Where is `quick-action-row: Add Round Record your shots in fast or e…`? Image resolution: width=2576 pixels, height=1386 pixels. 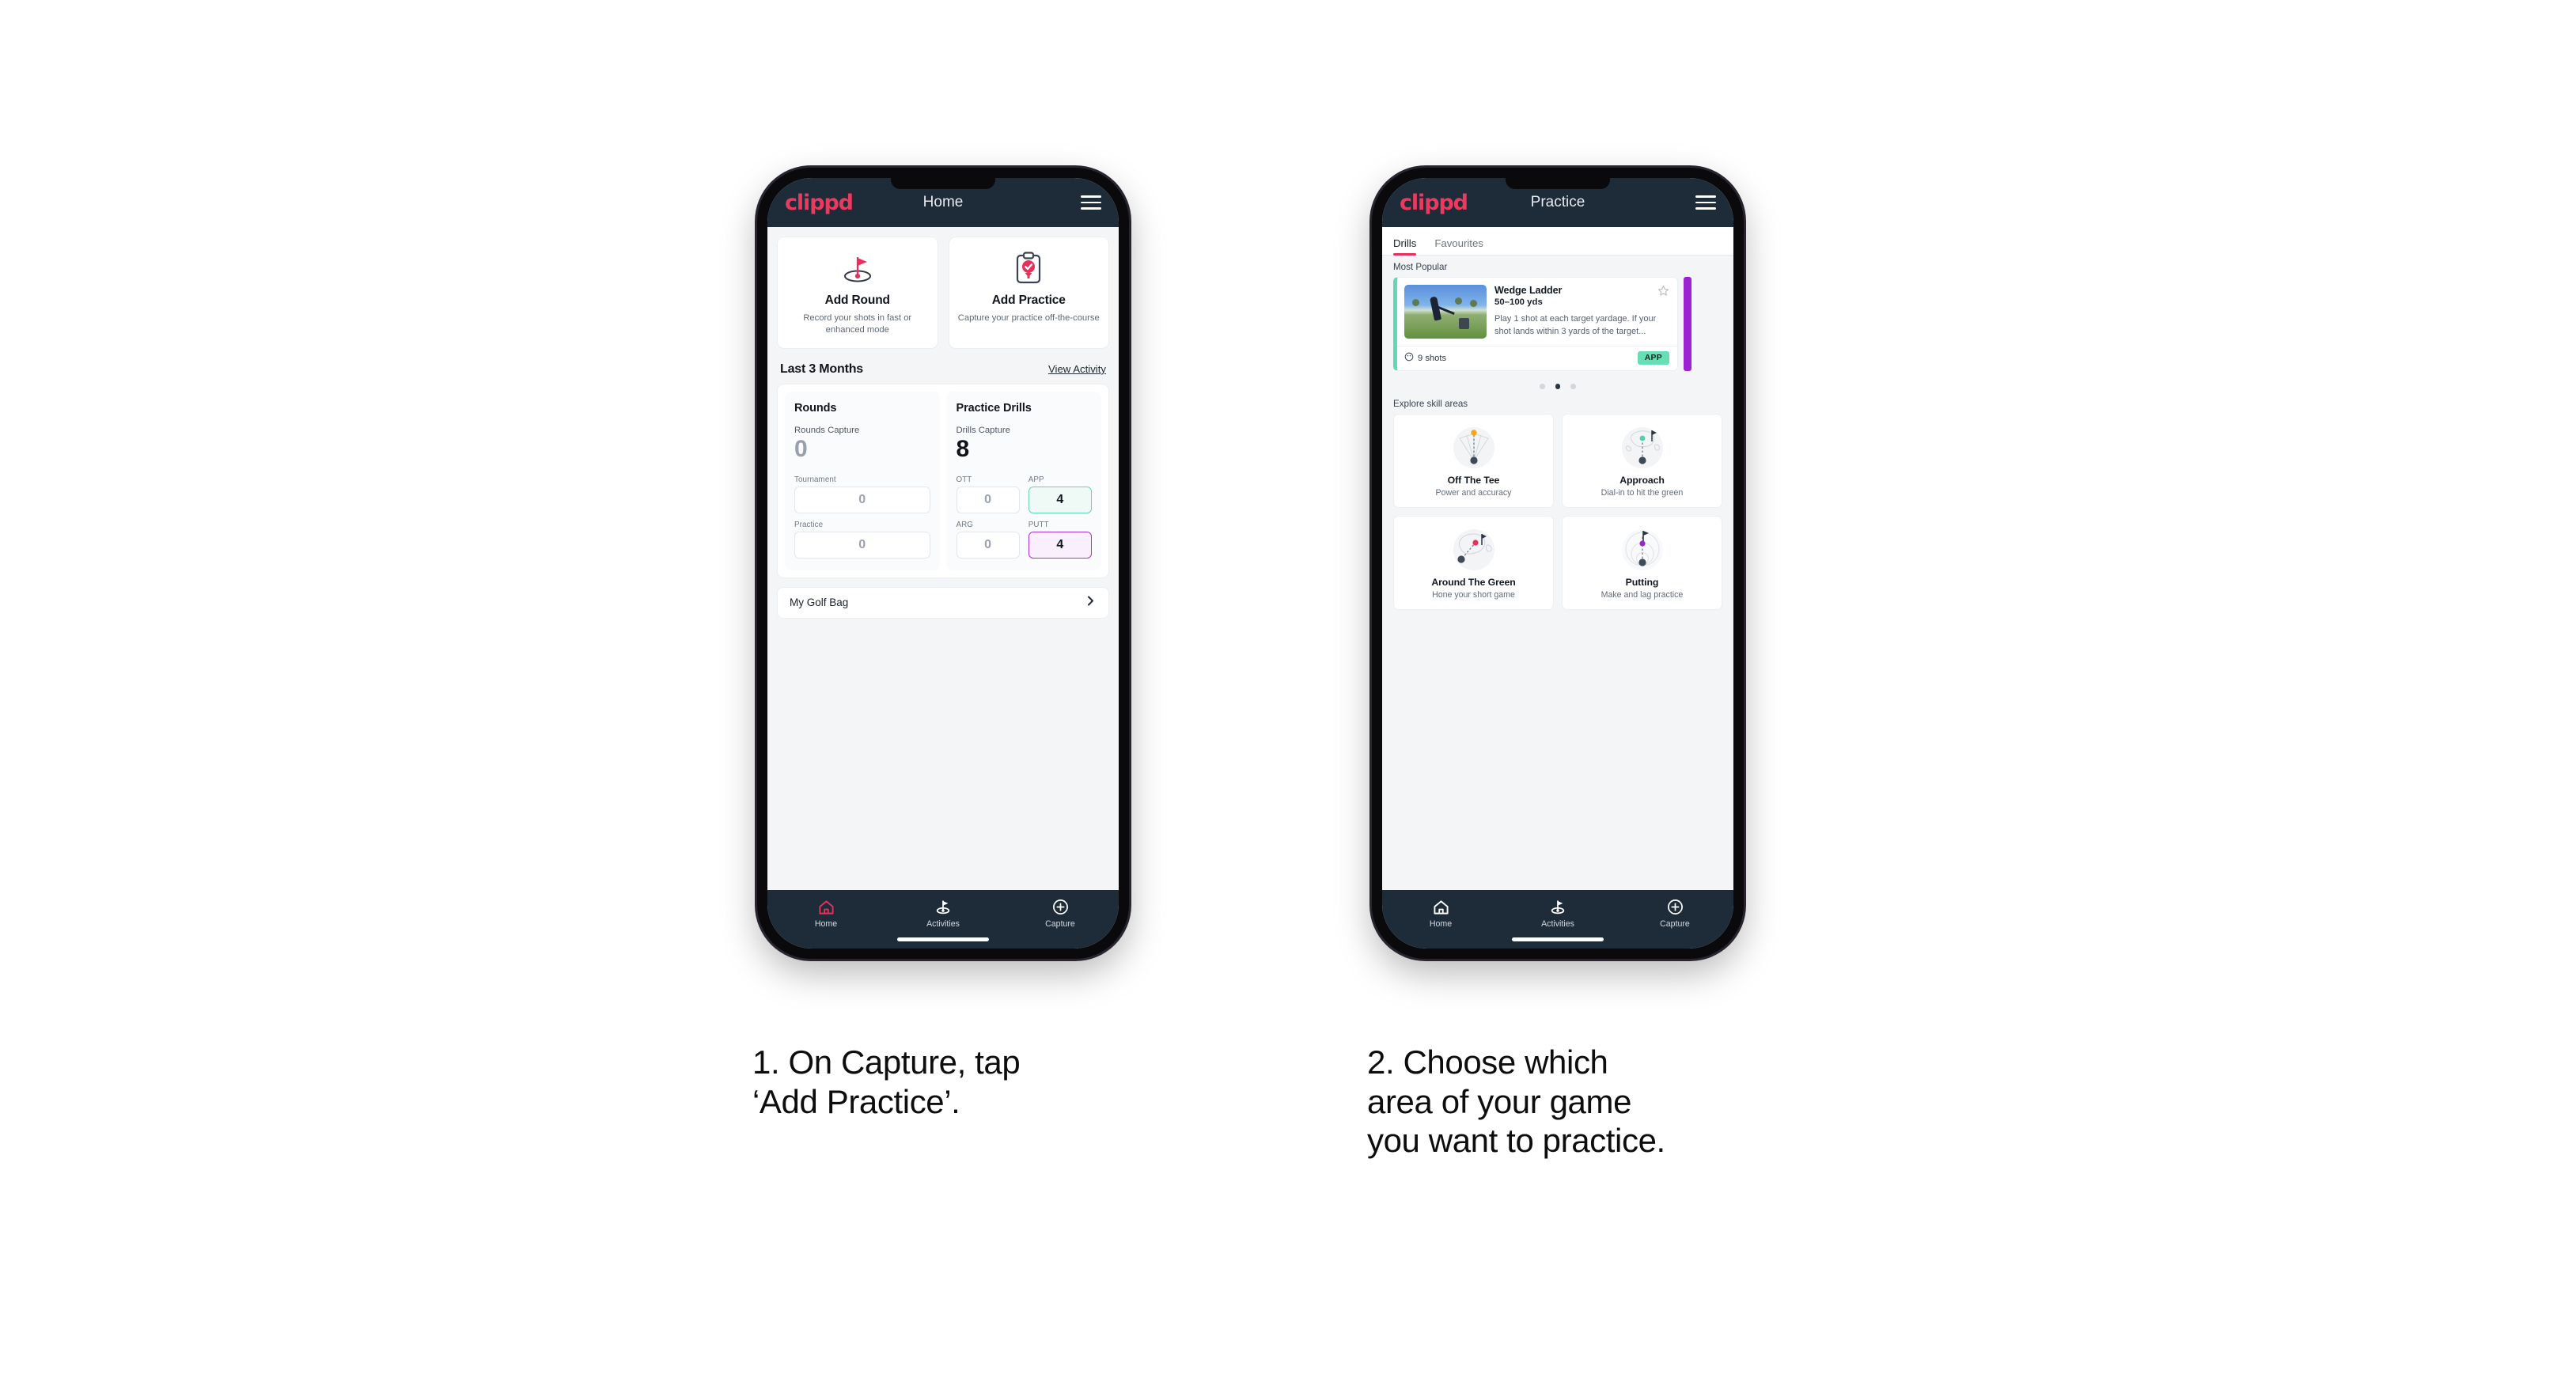
quick-action-row: Add Round Record your shots in fast or e… is located at coordinates (943, 293).